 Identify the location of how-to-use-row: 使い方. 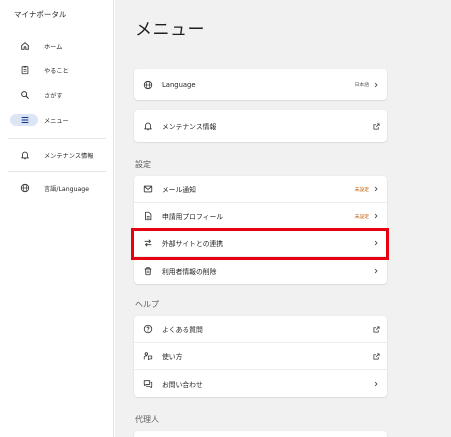
(260, 356).